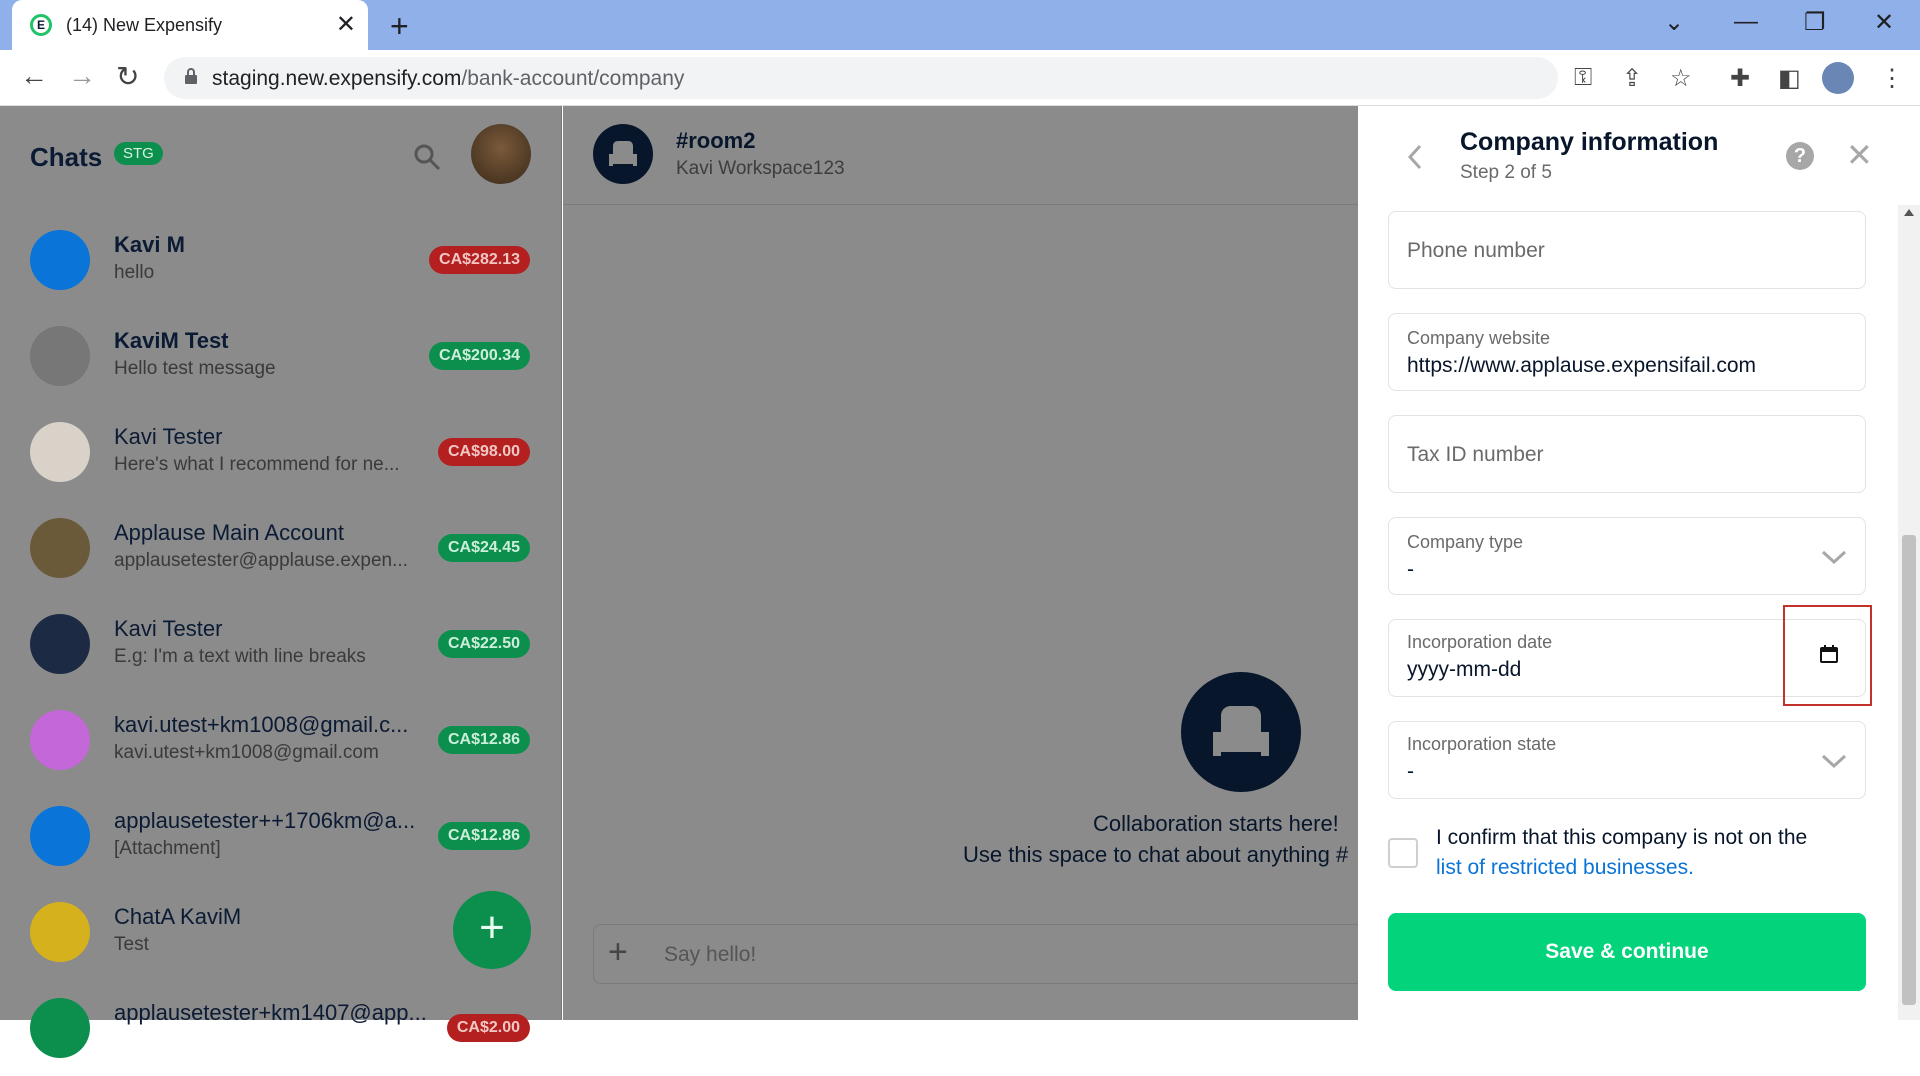 This screenshot has height=1076, width=1920. Describe the element at coordinates (144, 25) in the screenshot. I see `tab-title: (14) New Expensify` at that location.